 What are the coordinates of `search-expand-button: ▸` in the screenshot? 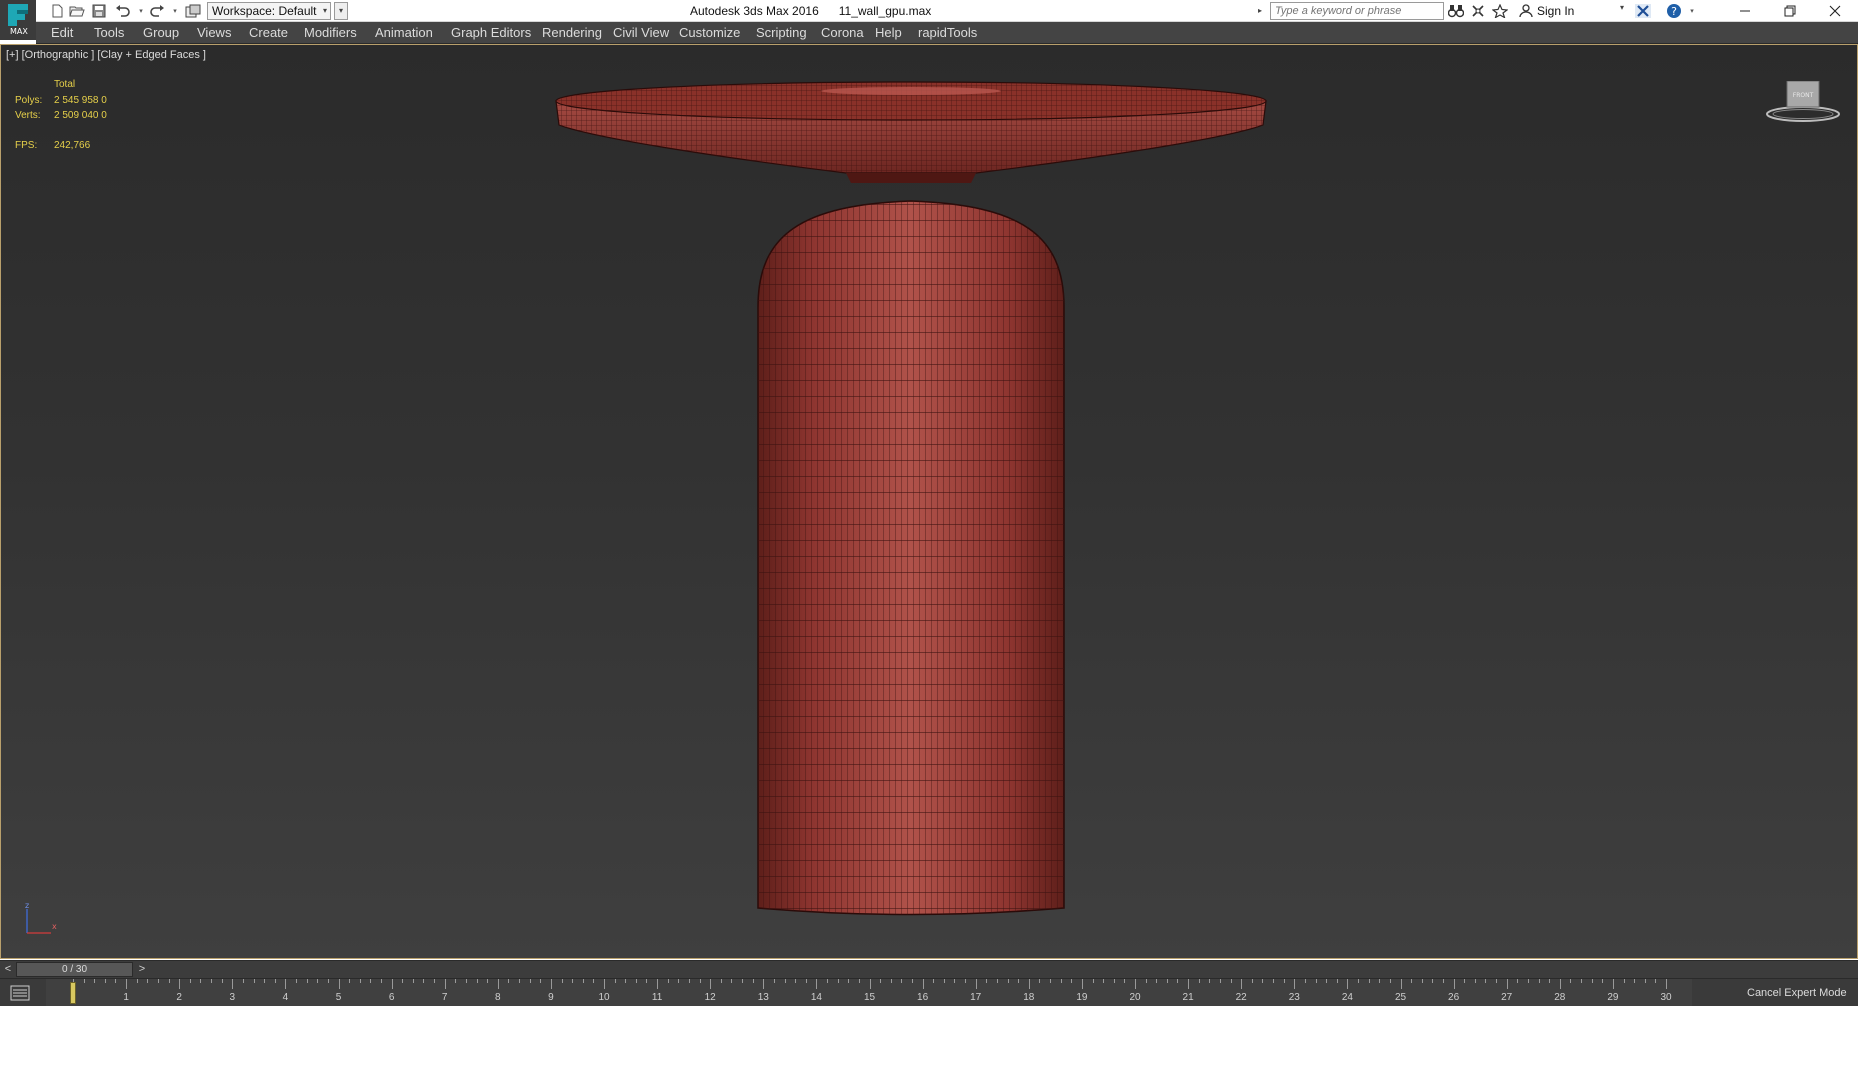 It's located at (1263, 11).